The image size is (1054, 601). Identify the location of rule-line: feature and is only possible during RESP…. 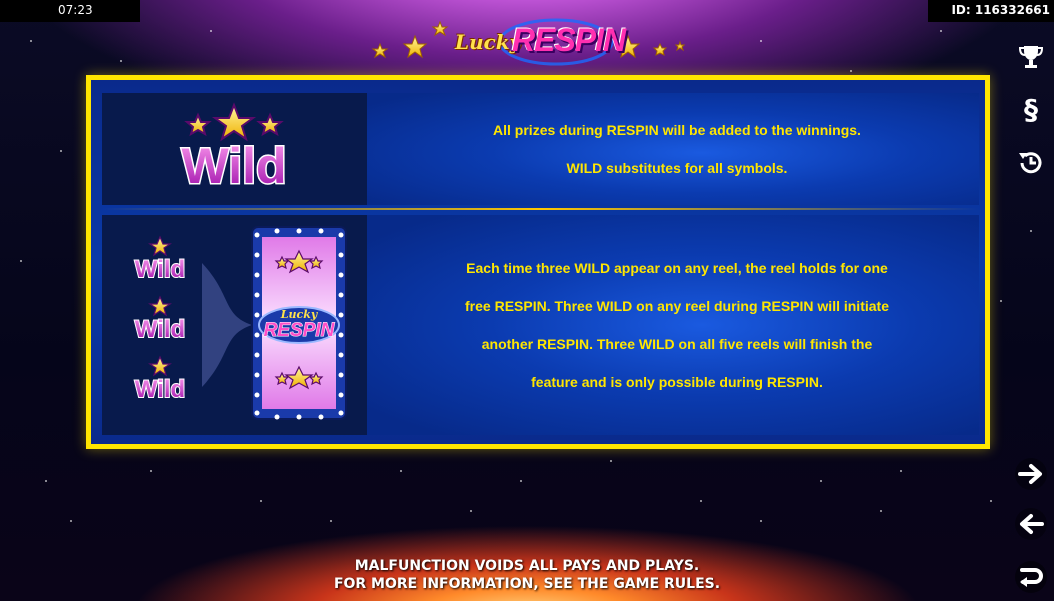
(677, 382).